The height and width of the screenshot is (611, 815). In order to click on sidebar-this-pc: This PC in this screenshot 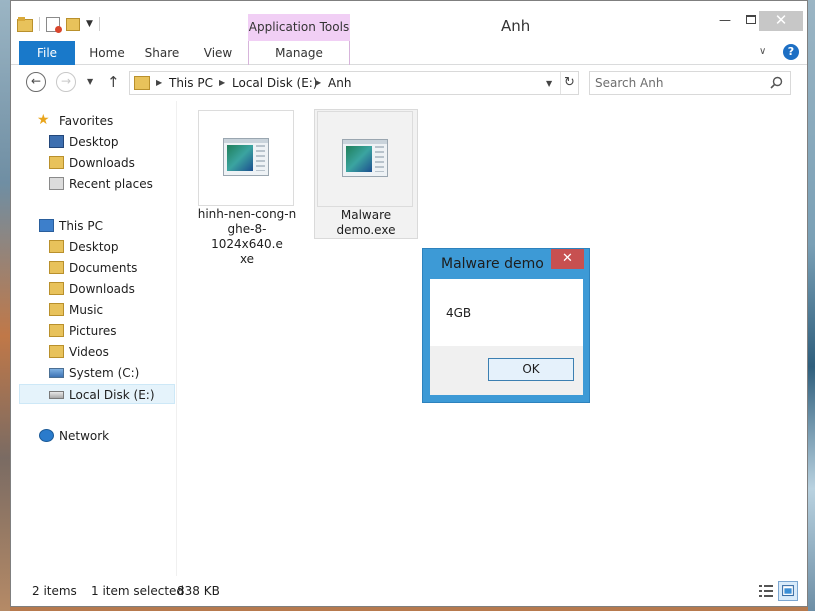, I will do `click(97, 226)`.